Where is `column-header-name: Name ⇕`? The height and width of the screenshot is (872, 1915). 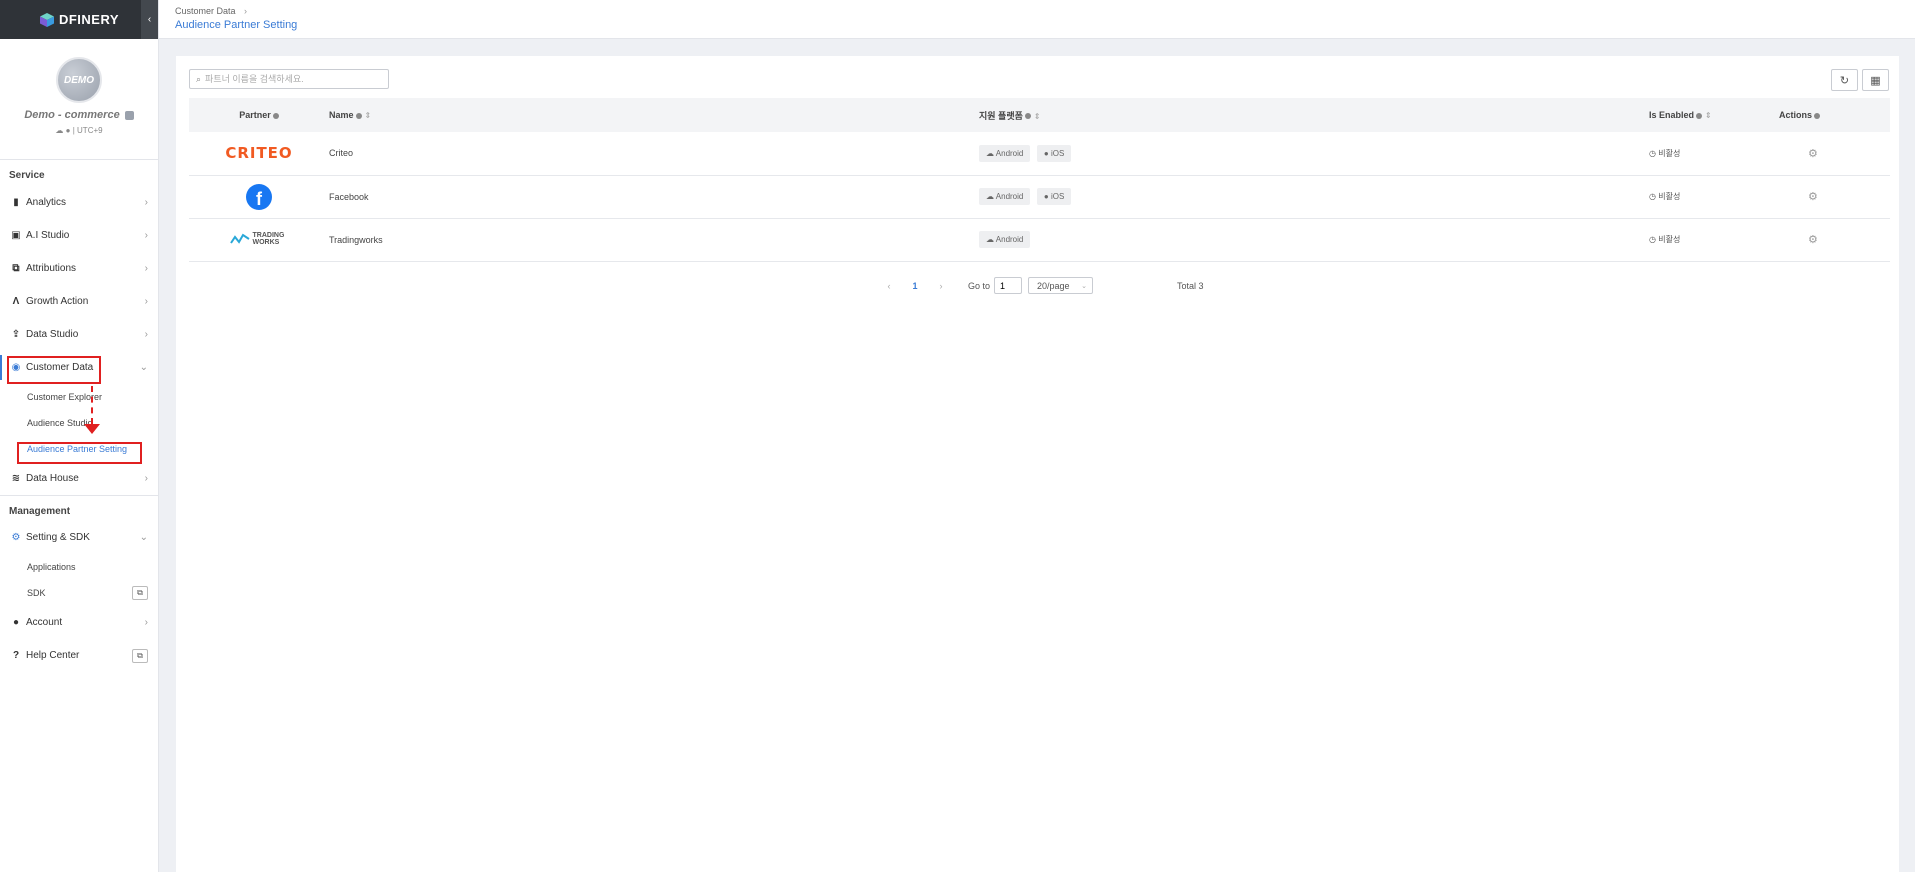 column-header-name: Name ⇕ is located at coordinates (654, 115).